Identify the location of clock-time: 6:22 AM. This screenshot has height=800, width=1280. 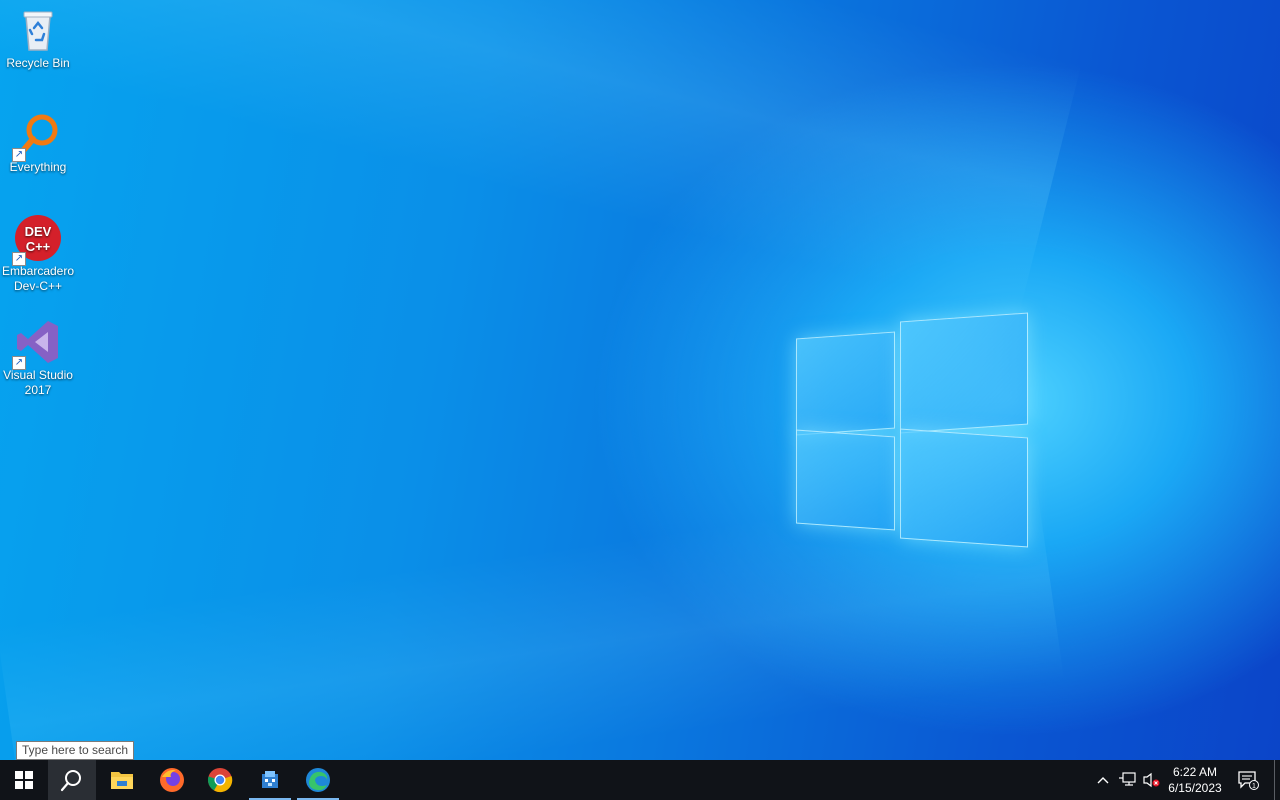
(1195, 772).